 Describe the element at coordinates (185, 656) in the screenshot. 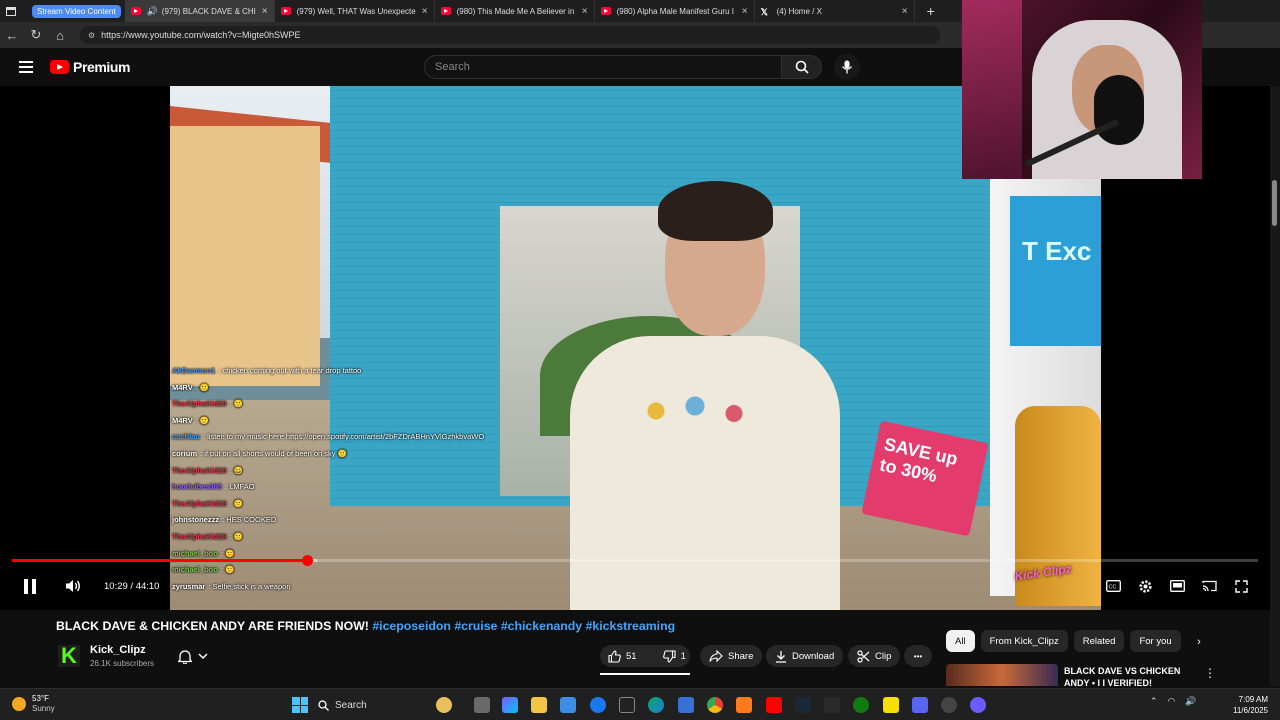

I see `bell-icon` at that location.